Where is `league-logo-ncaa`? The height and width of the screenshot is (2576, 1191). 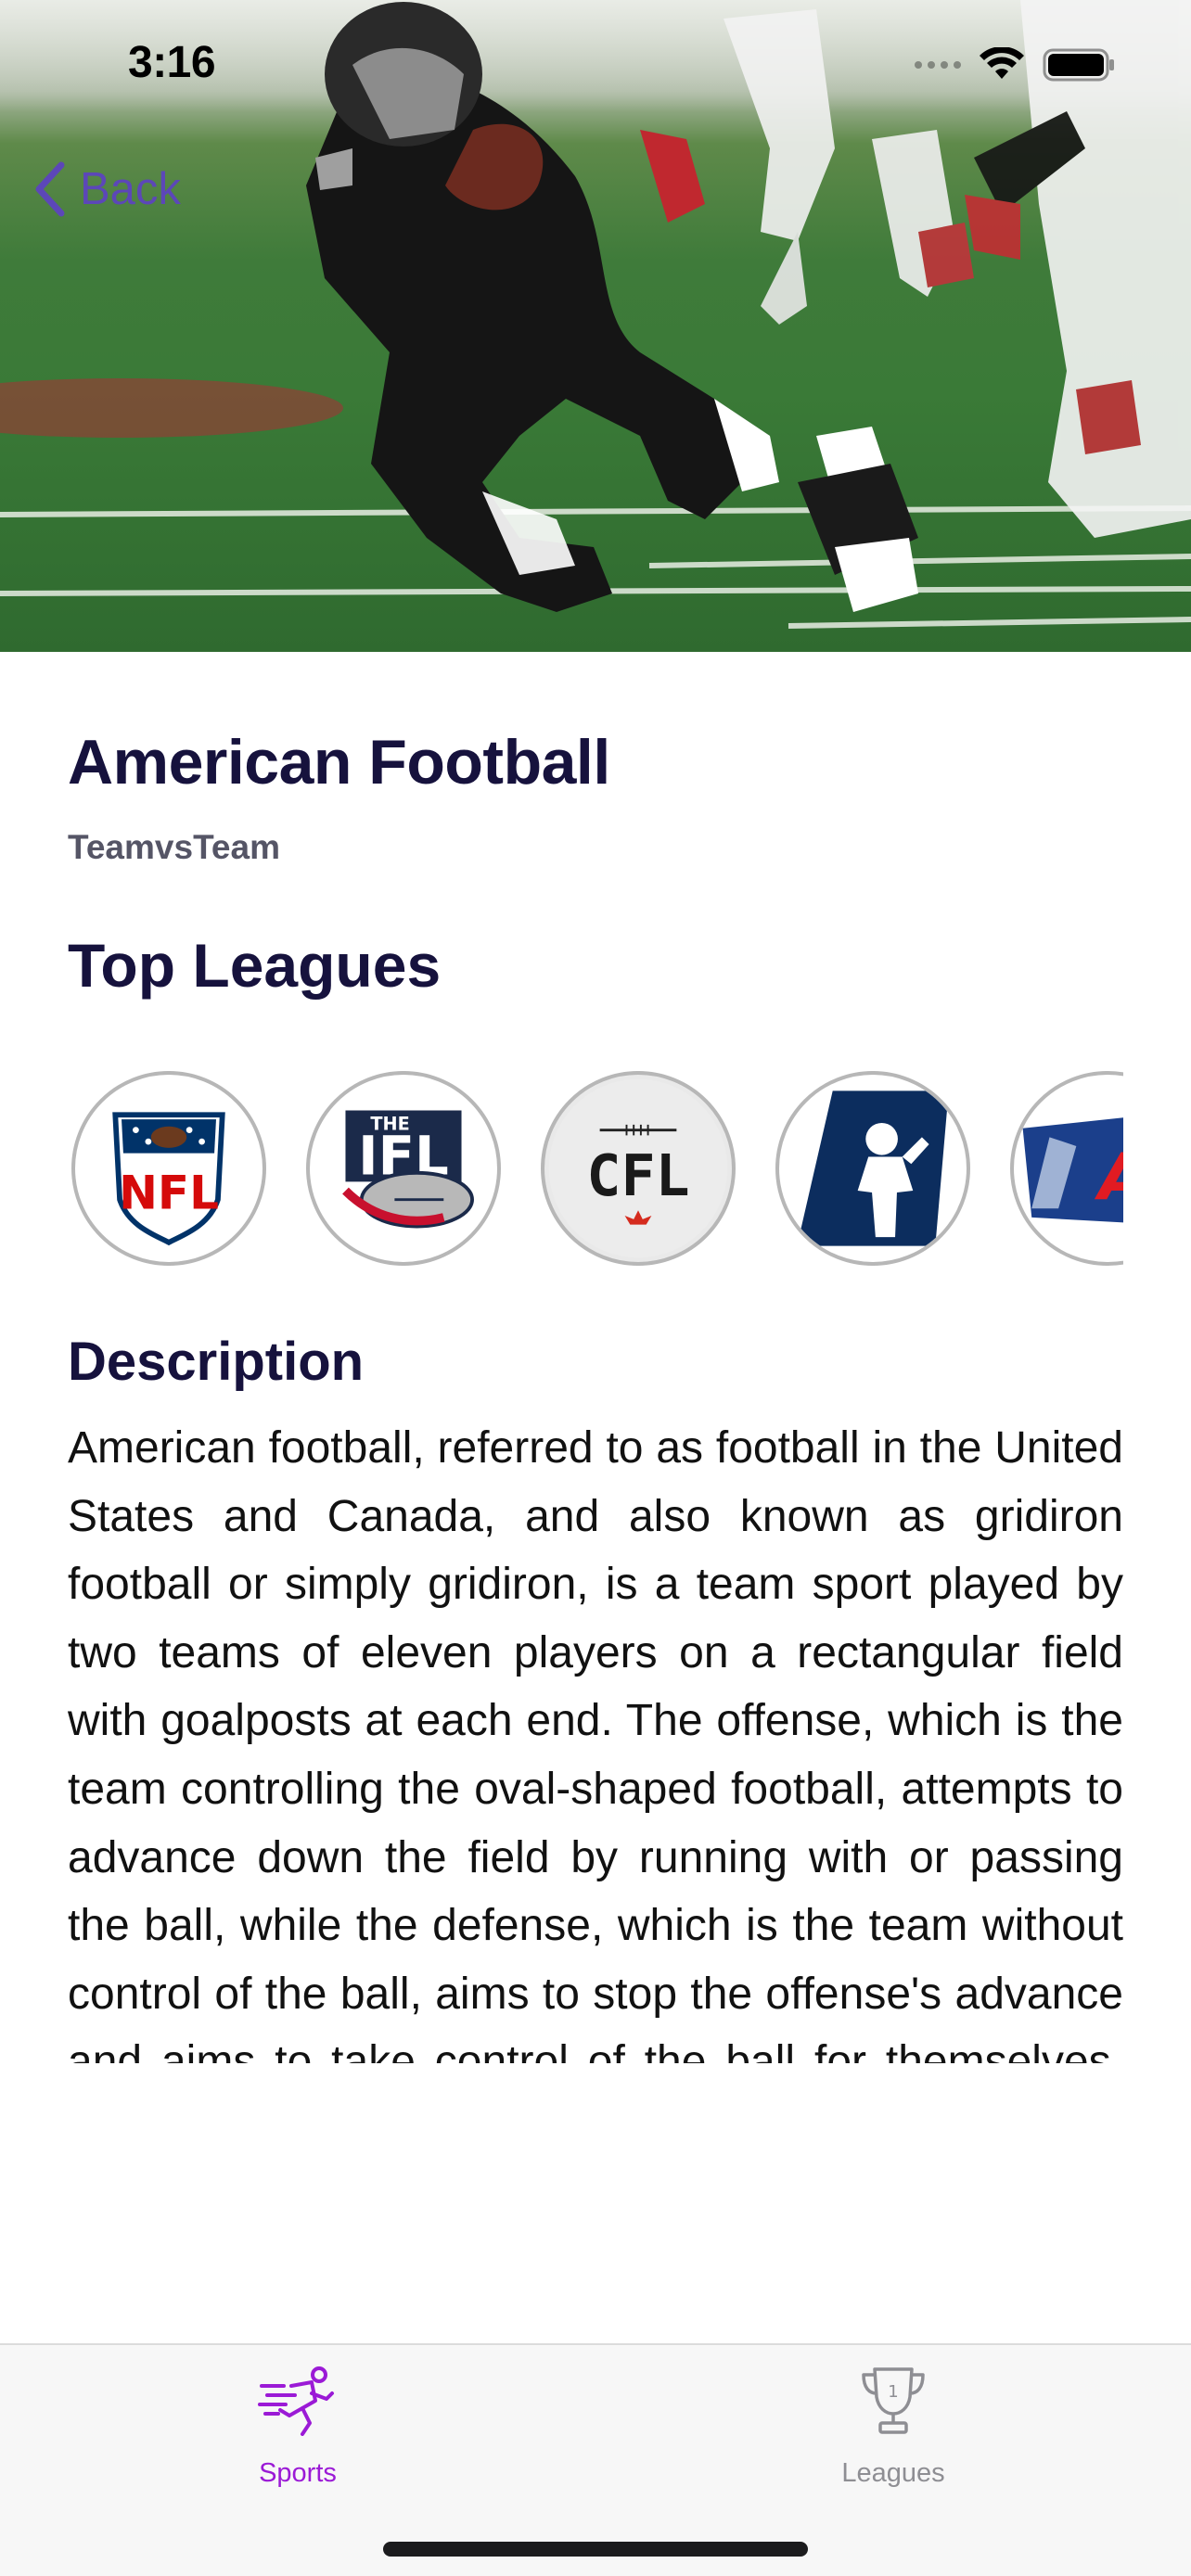
league-logo-ncaa is located at coordinates (872, 1169).